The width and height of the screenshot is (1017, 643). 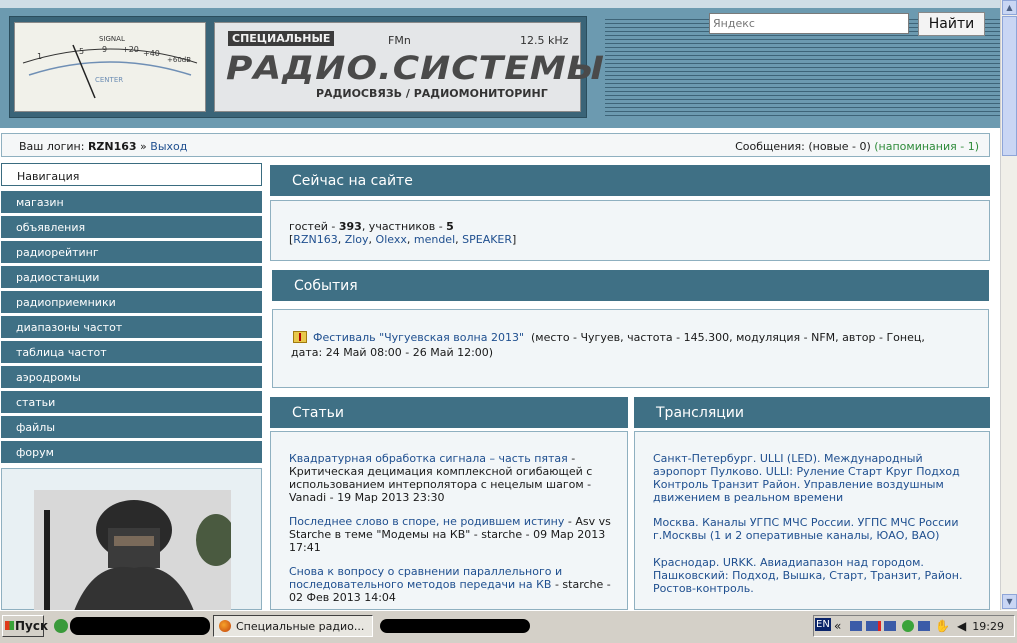 What do you see at coordinates (53, 146) in the screenshot?
I see `login-prefix: Ваш логин:` at bounding box center [53, 146].